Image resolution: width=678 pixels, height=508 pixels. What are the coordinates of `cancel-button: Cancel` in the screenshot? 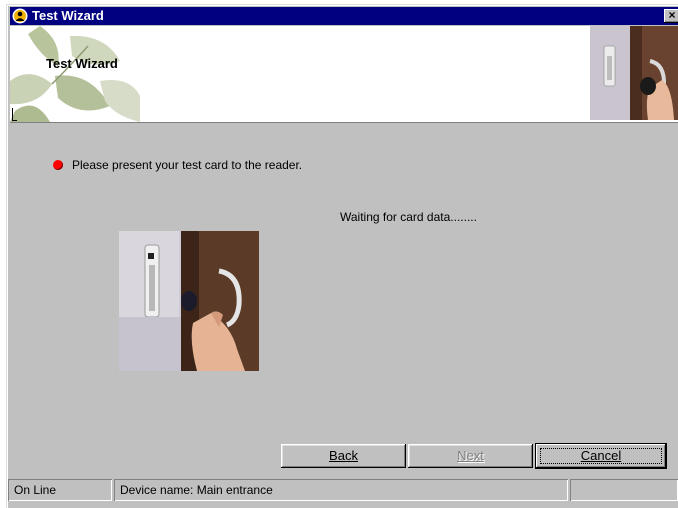 It's located at (601, 456).